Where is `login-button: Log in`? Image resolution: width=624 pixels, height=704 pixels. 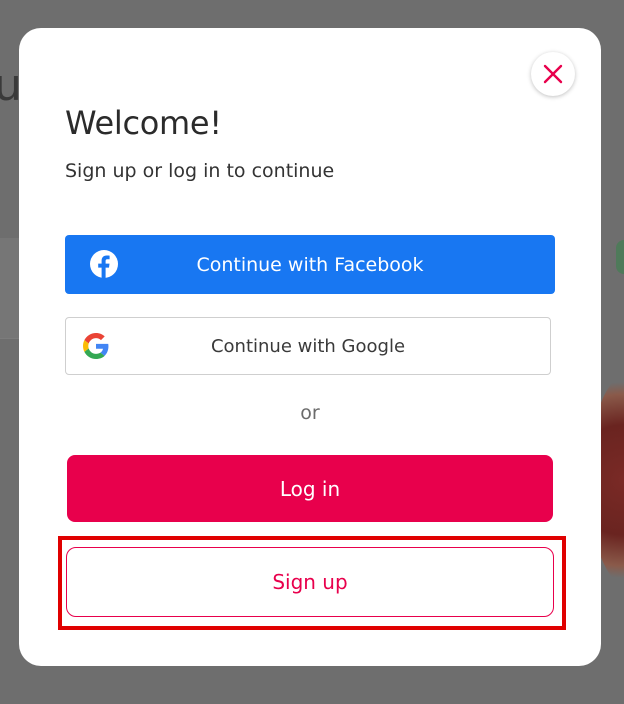
login-button: Log in is located at coordinates (310, 488).